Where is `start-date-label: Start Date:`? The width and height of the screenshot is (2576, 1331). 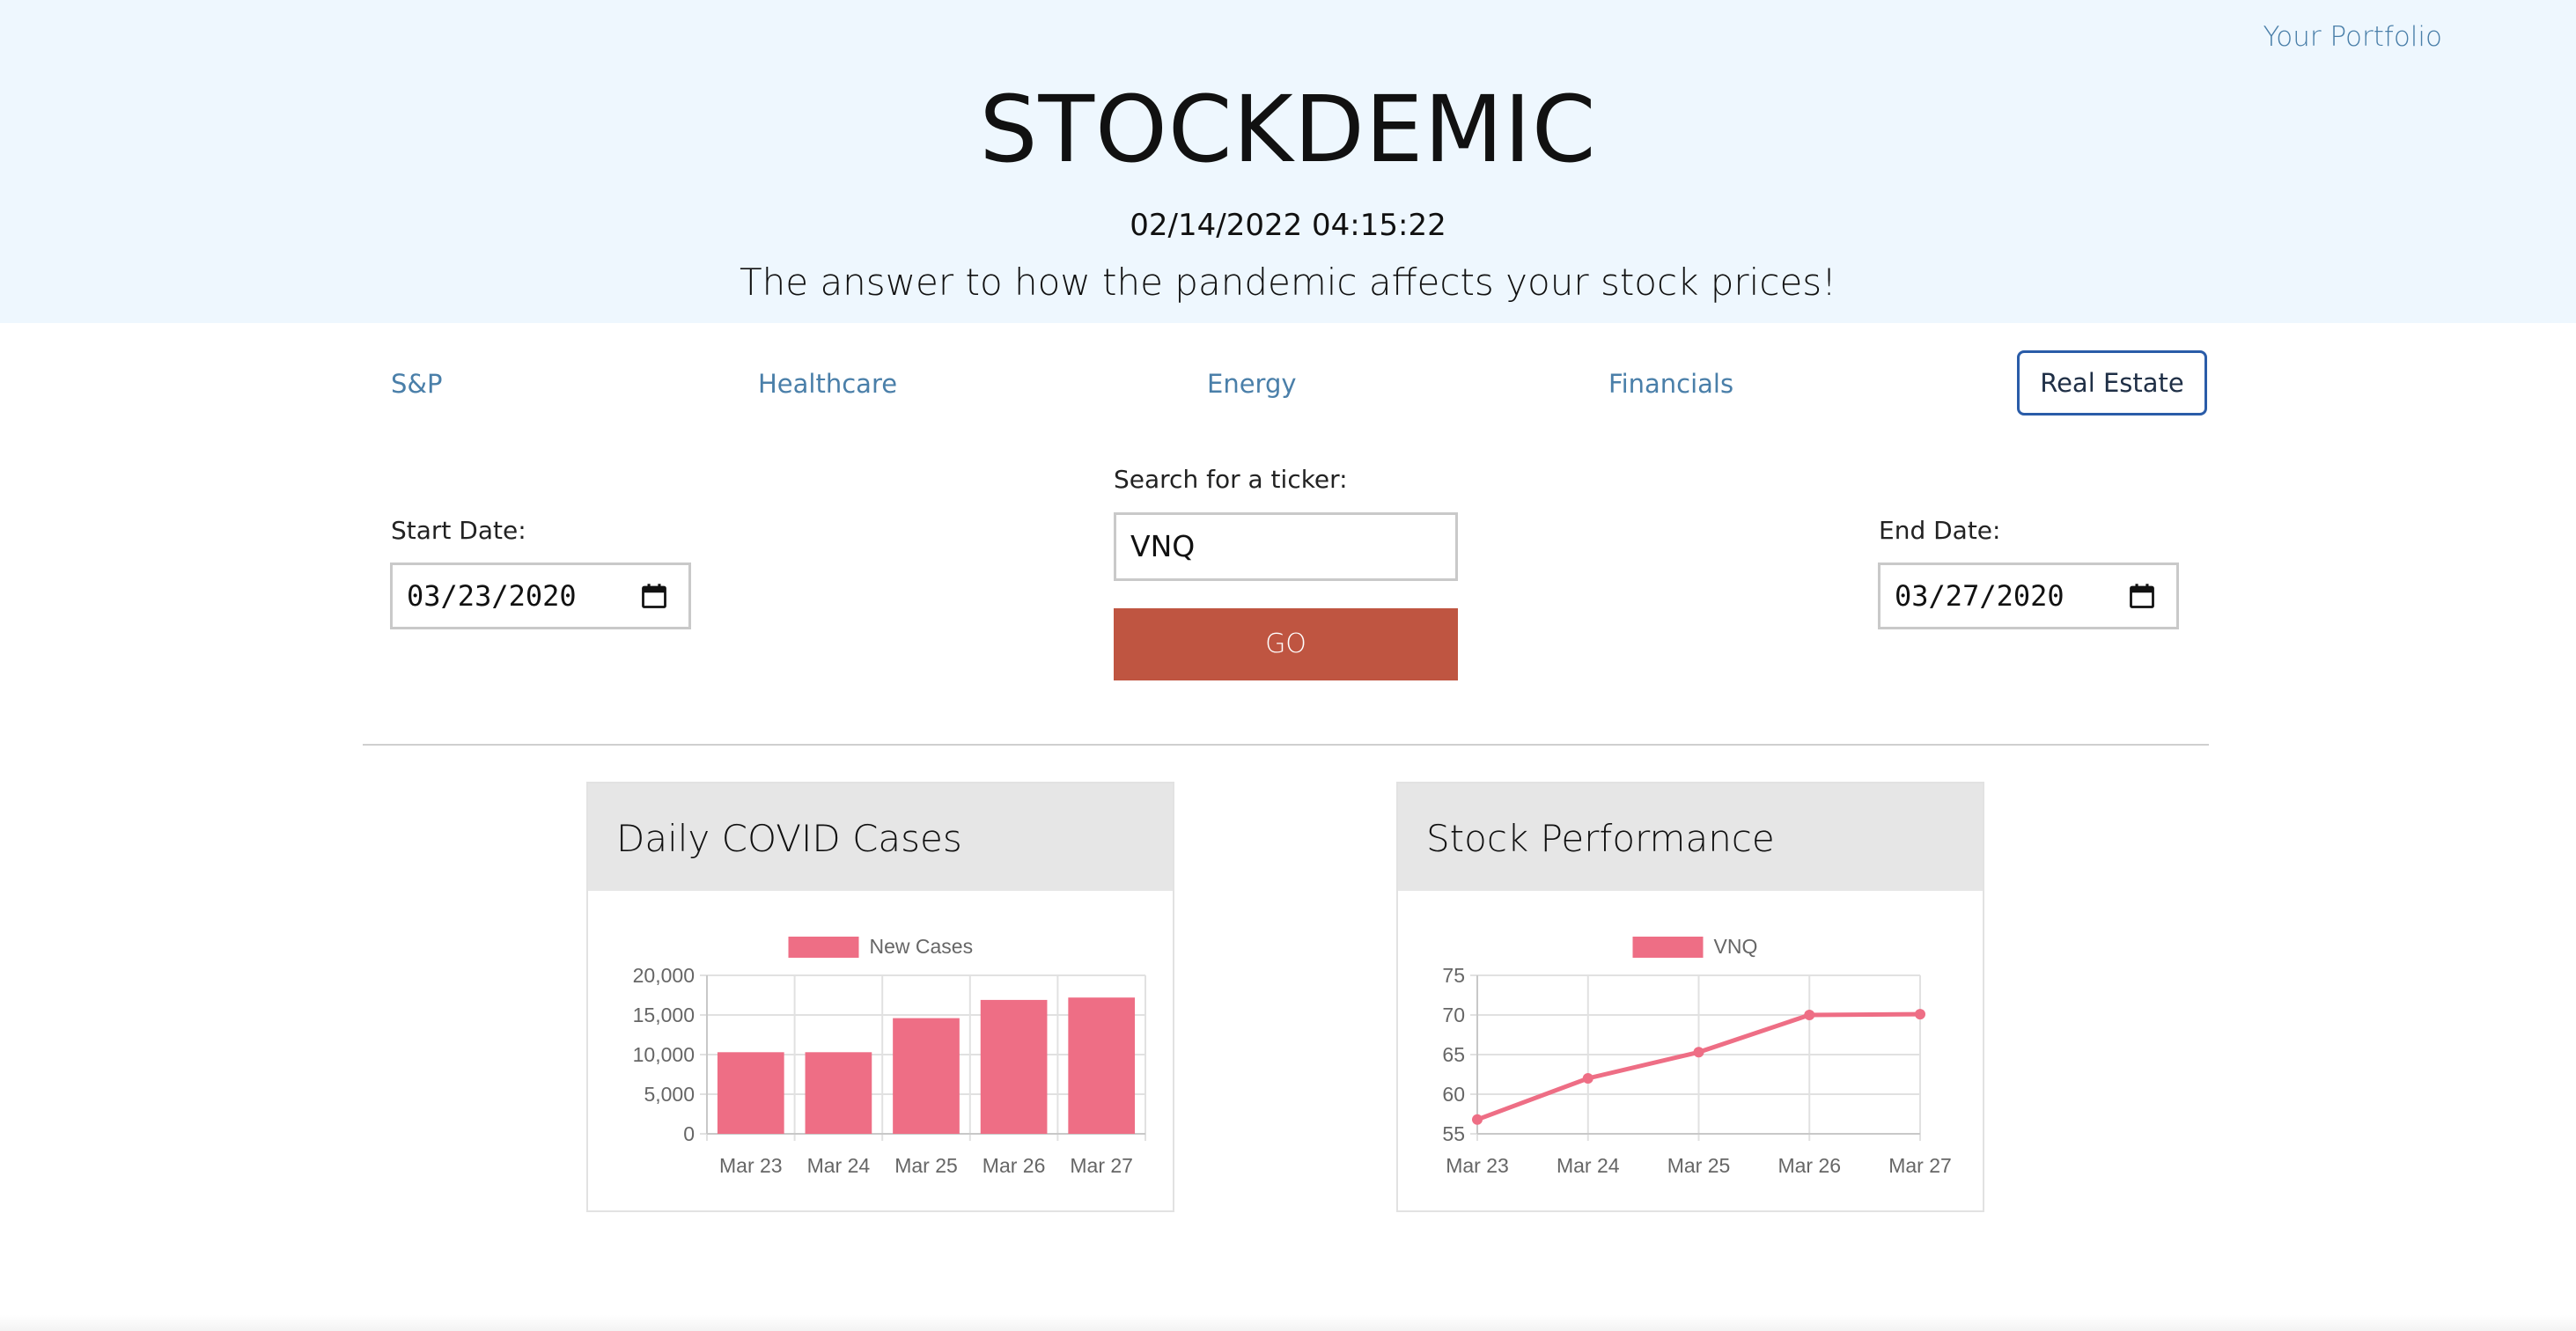 start-date-label: Start Date: is located at coordinates (458, 530).